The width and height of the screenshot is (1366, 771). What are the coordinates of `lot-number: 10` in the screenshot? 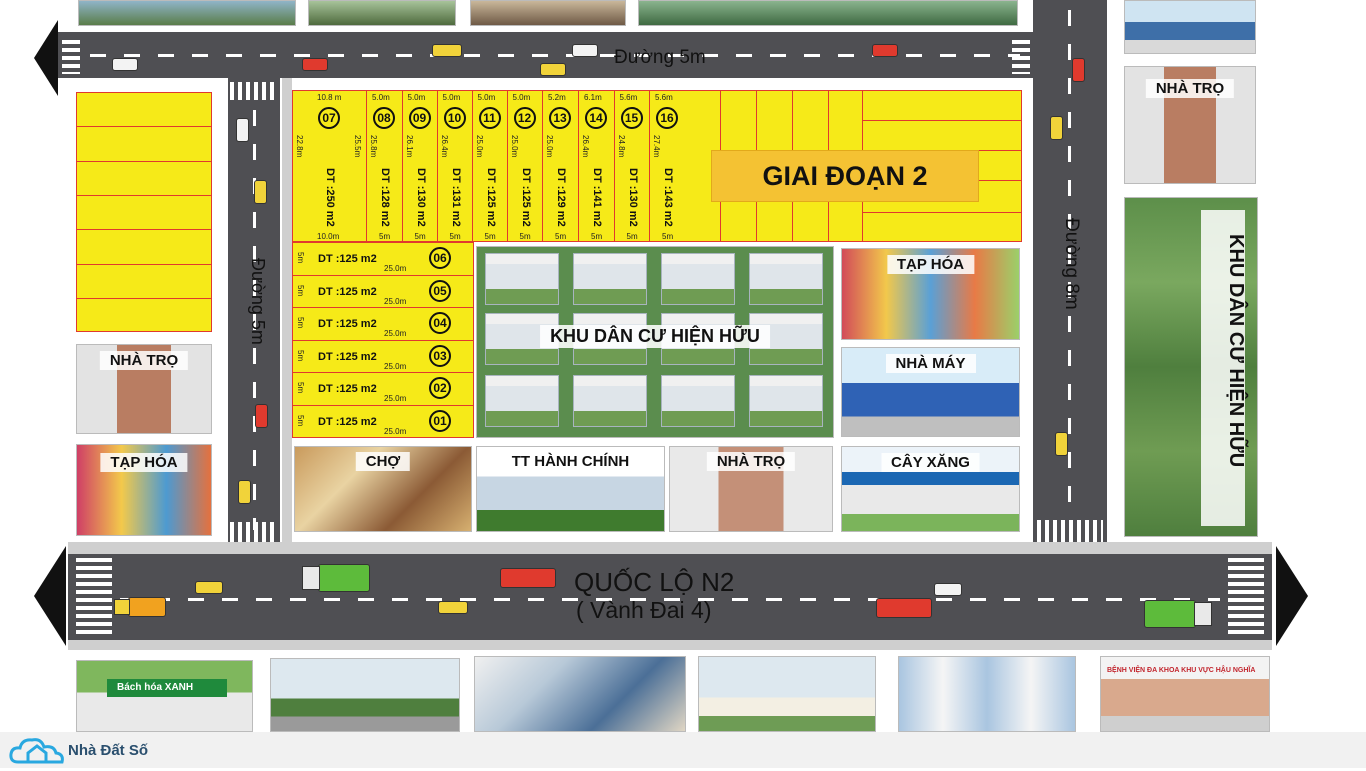 It's located at (454, 118).